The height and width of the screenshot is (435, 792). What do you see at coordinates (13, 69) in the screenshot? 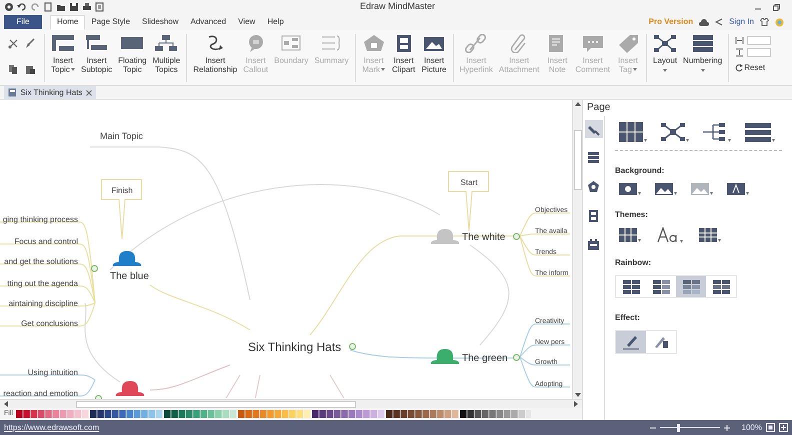
I see `copy-icon` at bounding box center [13, 69].